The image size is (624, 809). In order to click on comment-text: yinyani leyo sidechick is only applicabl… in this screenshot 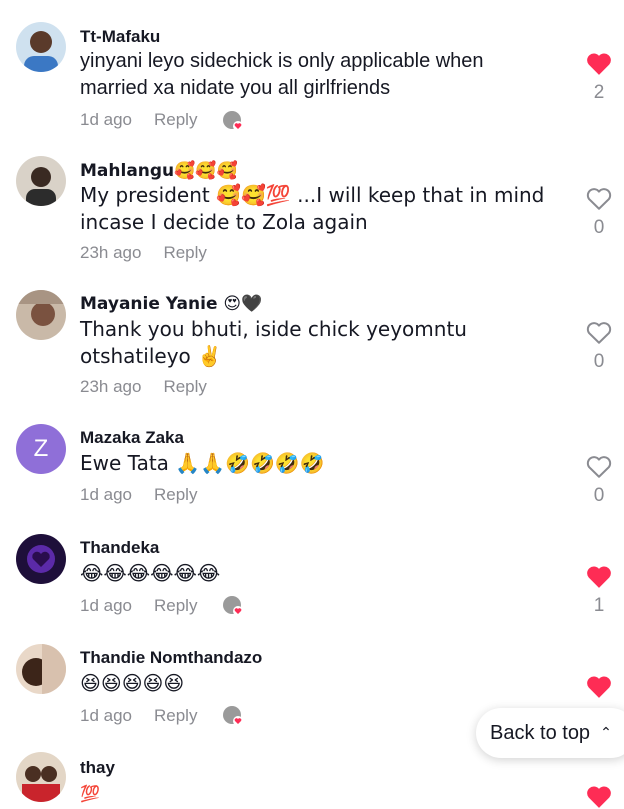, I will do `click(282, 74)`.